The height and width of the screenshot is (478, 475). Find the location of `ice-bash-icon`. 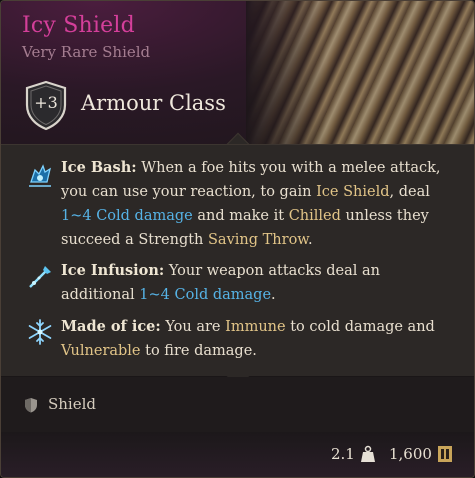

ice-bash-icon is located at coordinates (40, 175).